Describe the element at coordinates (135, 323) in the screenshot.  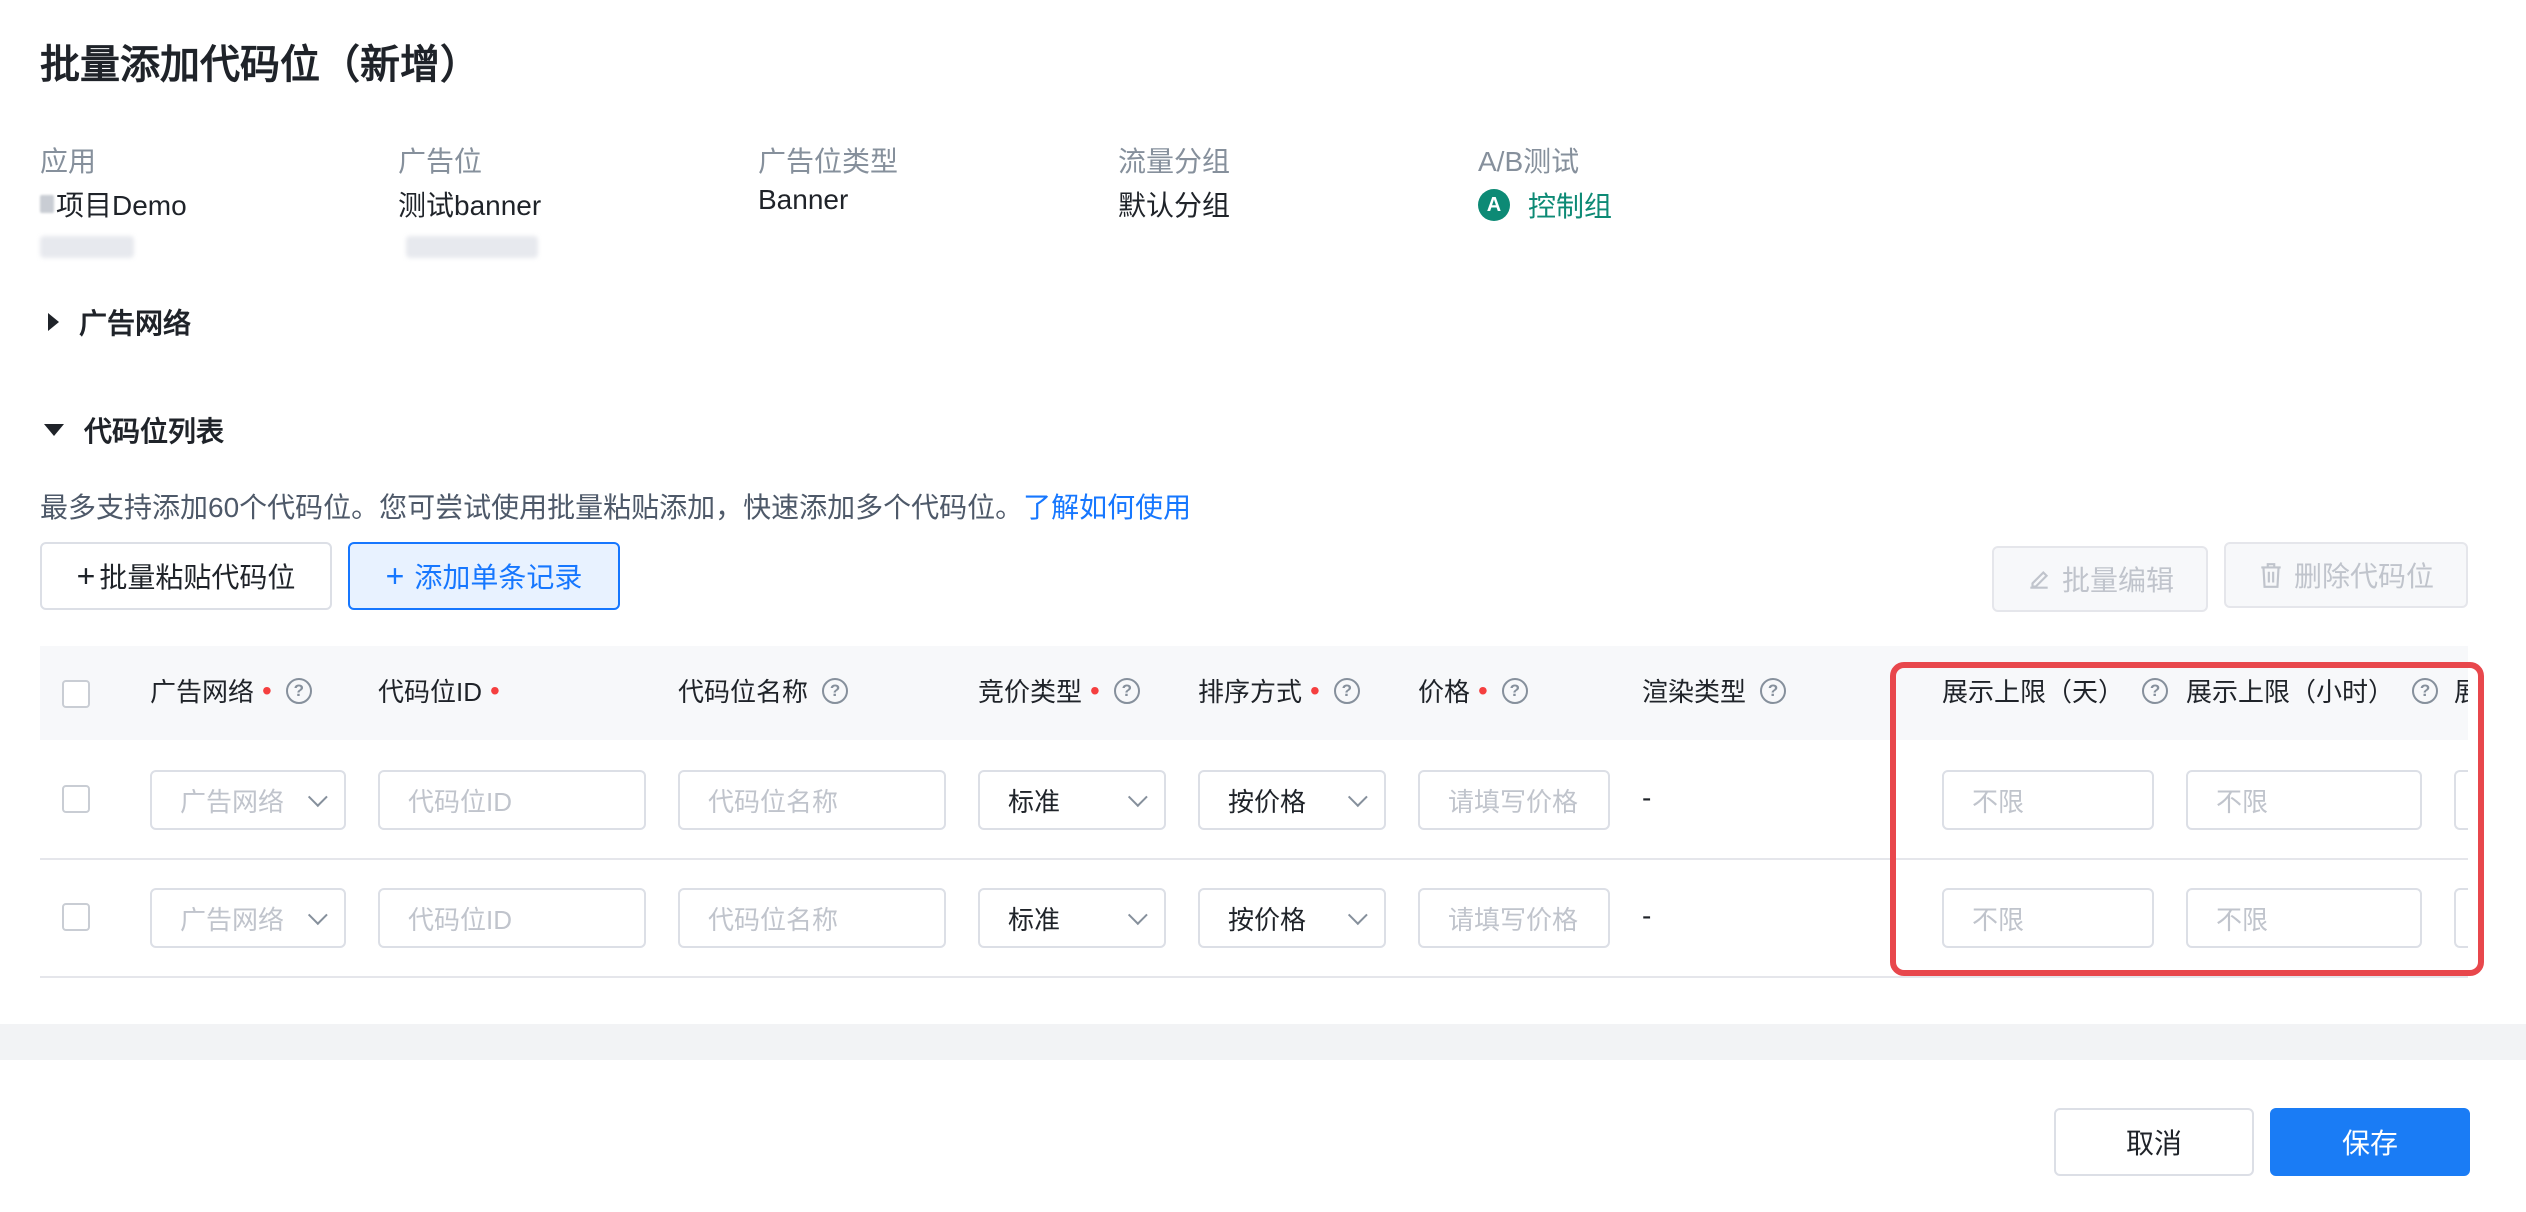
I see `ad-network-section-title: 广告网络` at that location.